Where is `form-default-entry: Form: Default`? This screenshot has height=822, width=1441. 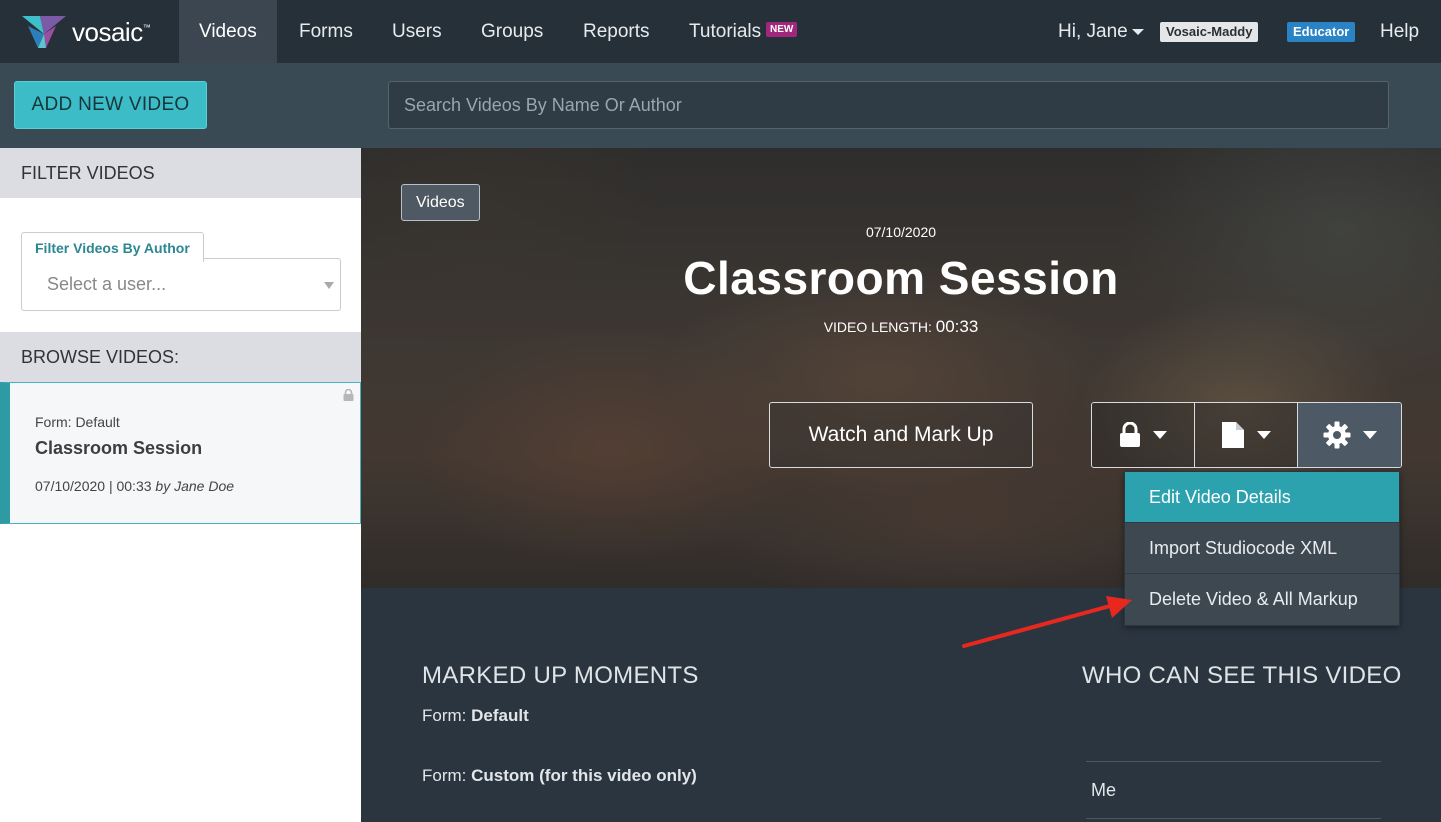
form-default-entry: Form: Default is located at coordinates (475, 716).